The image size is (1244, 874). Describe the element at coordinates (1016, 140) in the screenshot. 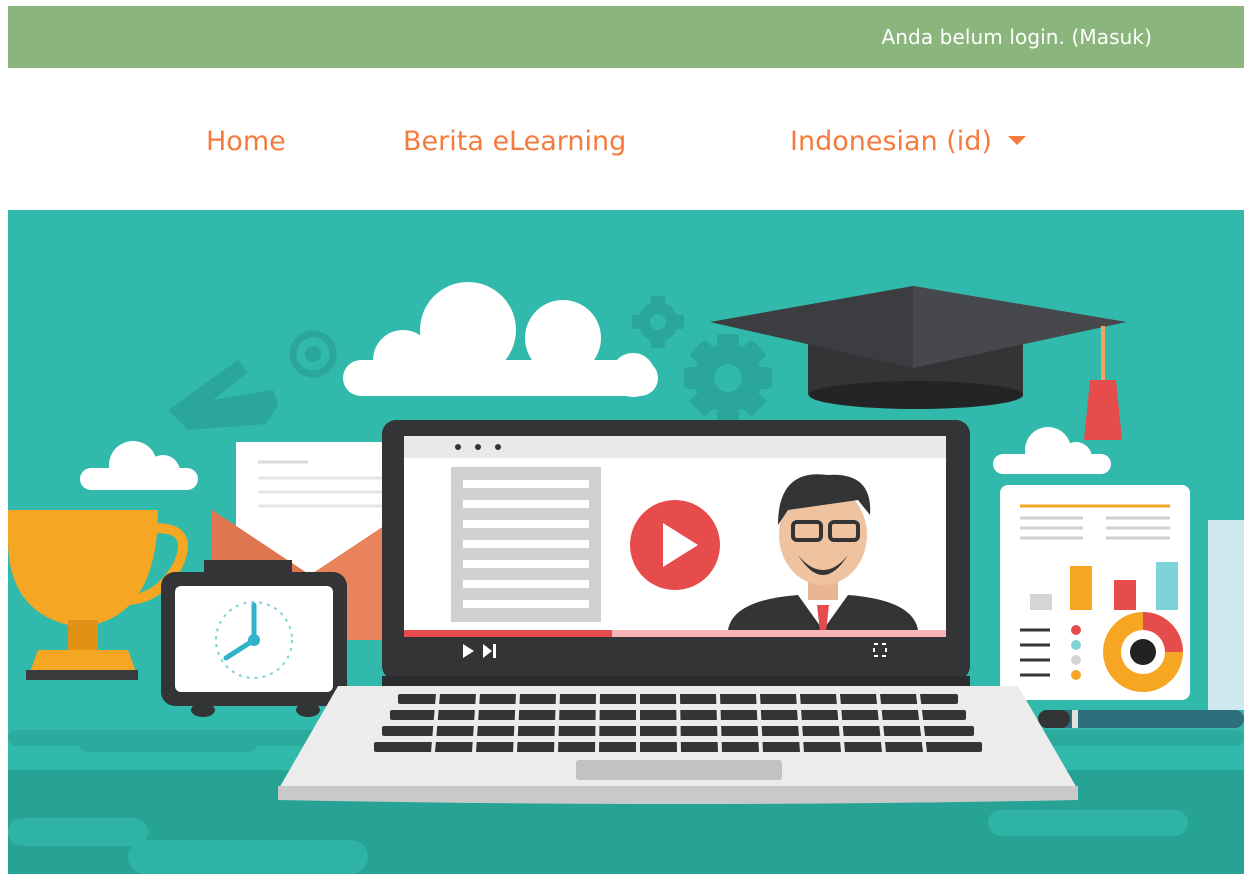

I see `caret-down-icon` at that location.